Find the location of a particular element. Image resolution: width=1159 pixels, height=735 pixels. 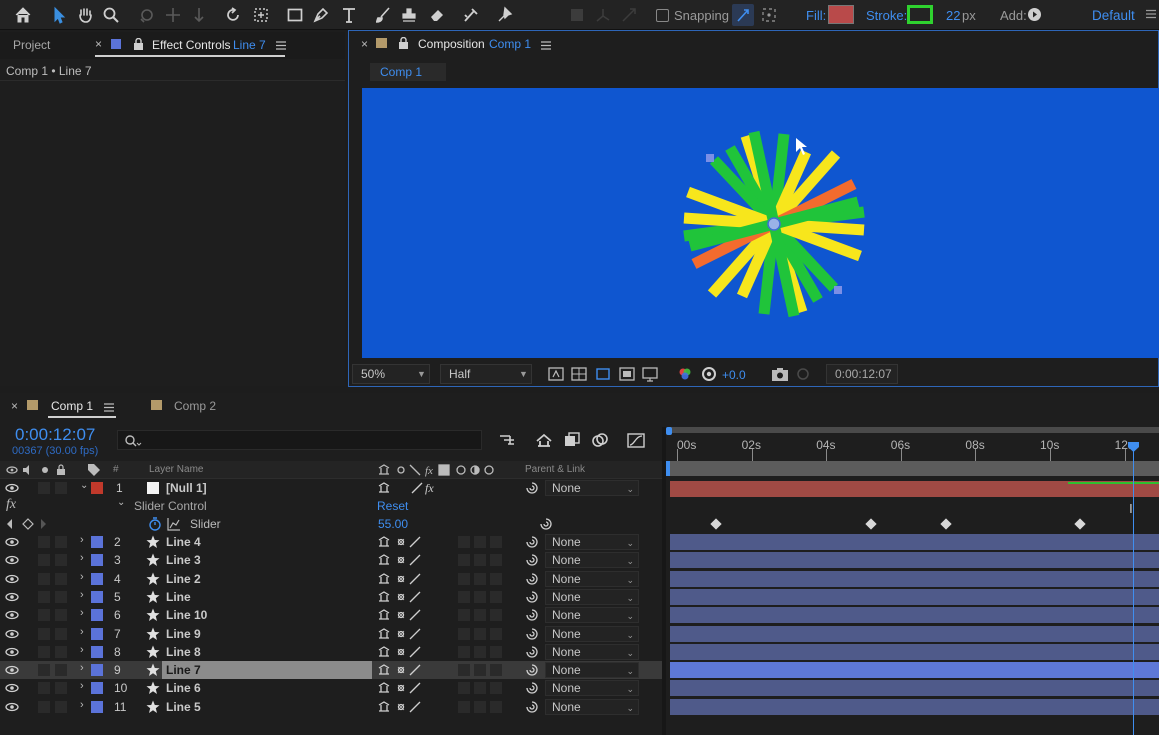

tab-comp-2: Comp 2 is located at coordinates (195, 406).